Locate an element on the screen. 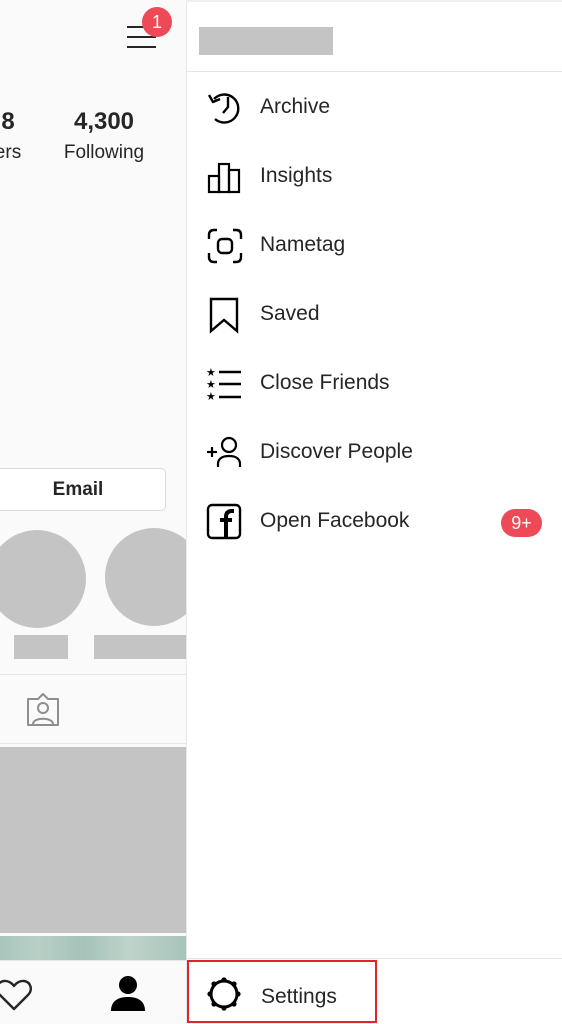 The height and width of the screenshot is (1024, 562). activity-tab is located at coordinates (17, 995).